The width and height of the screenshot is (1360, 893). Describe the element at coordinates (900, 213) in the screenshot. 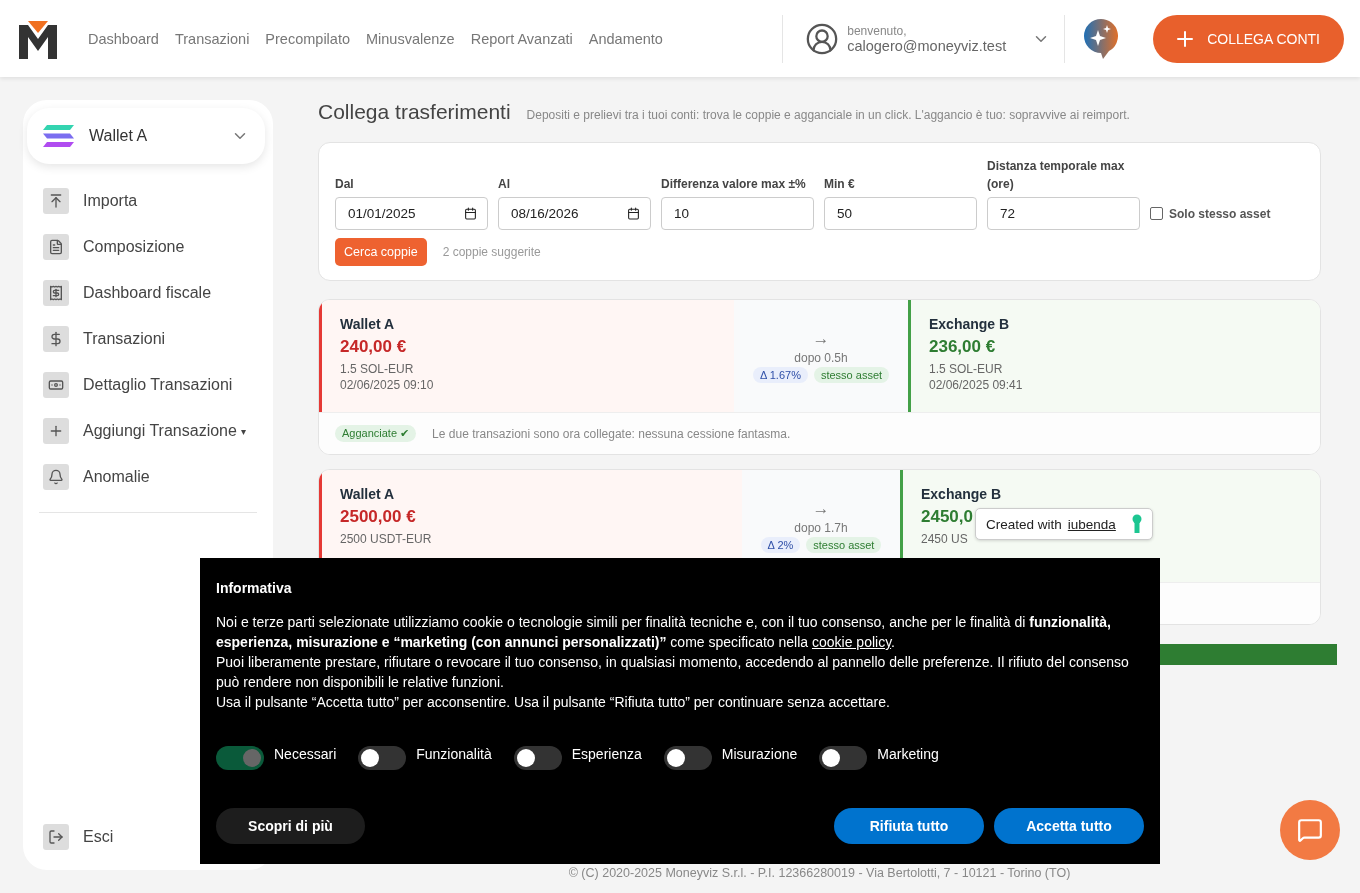

I see `input-field: 50` at that location.